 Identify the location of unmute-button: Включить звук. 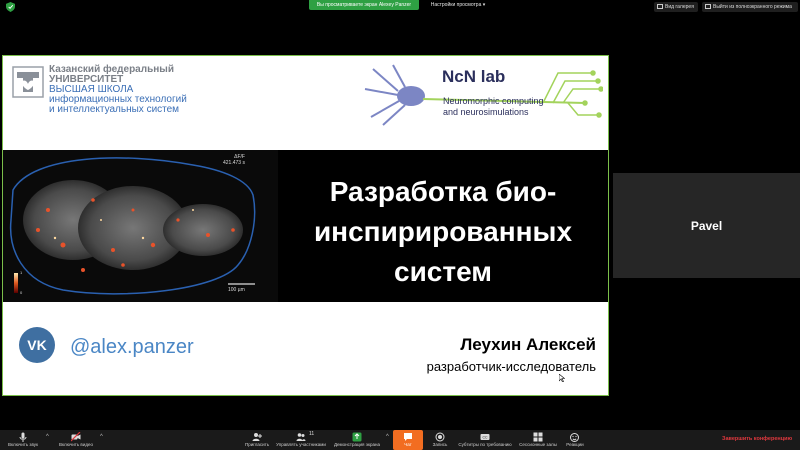
(23, 440).